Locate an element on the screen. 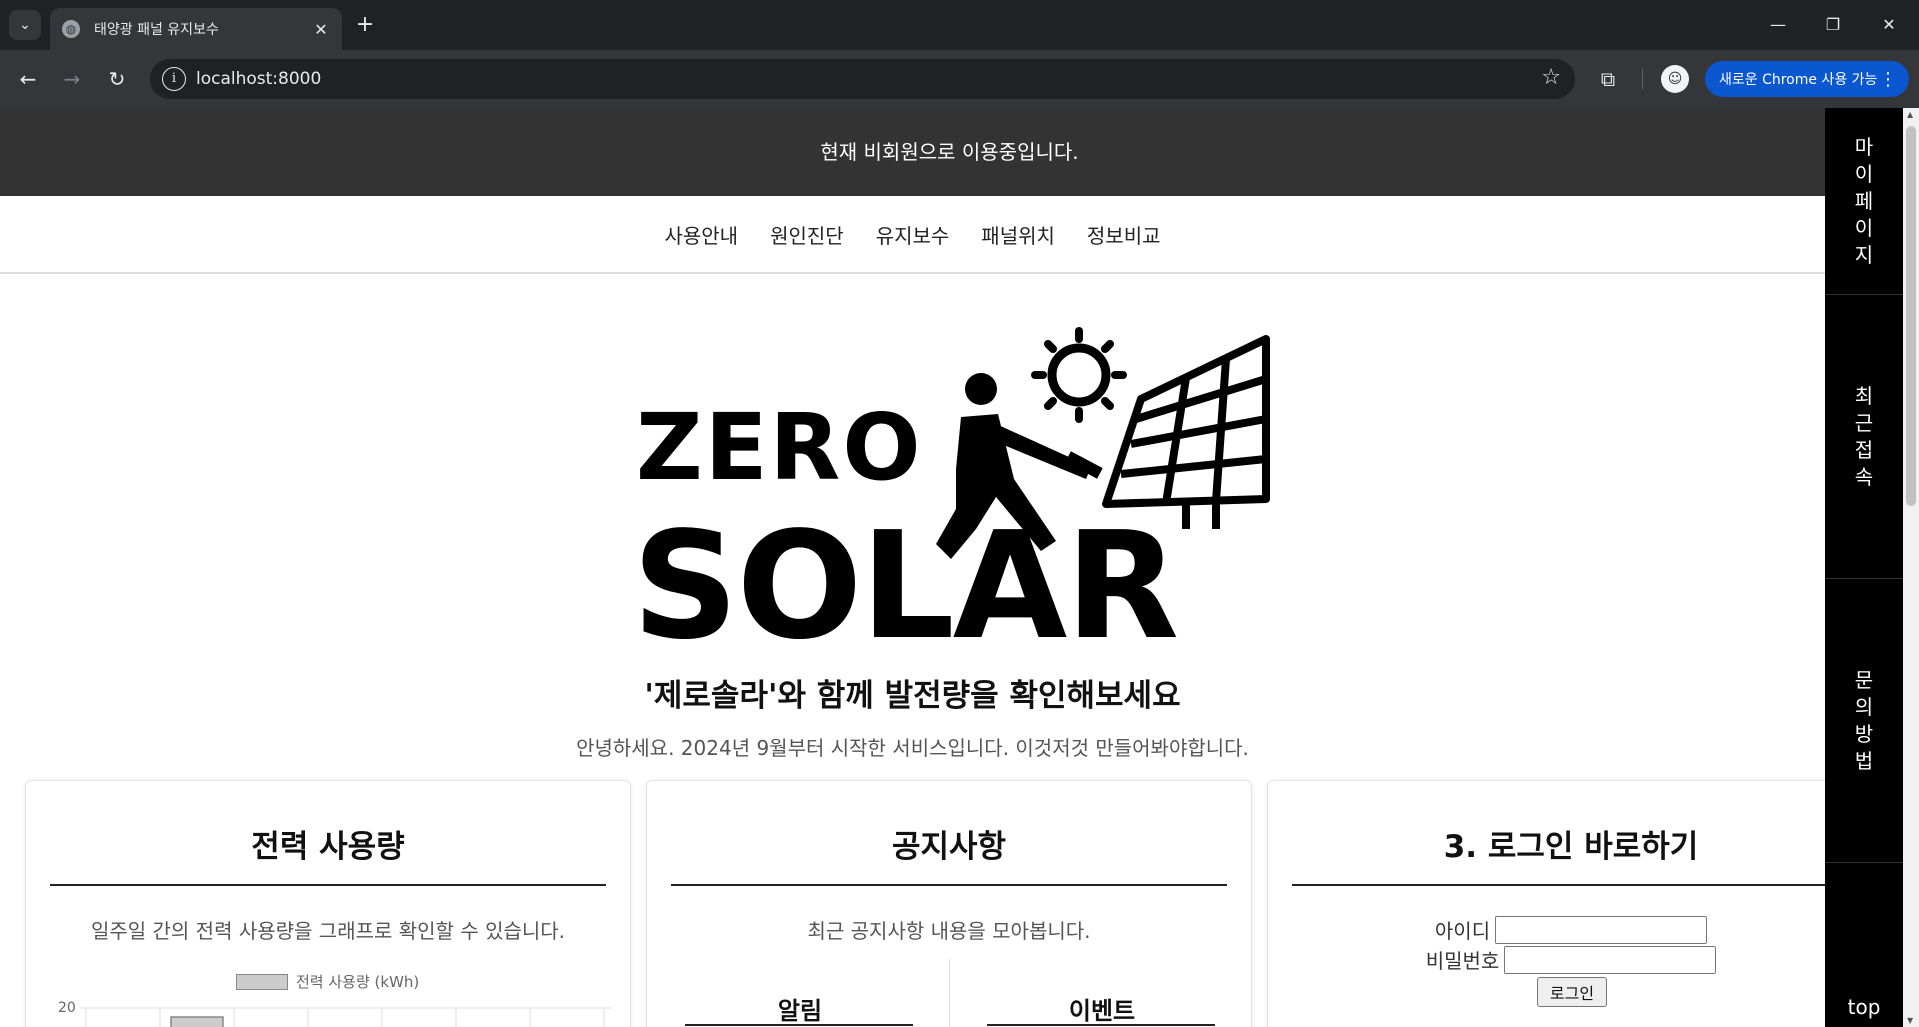 The height and width of the screenshot is (1027, 1919). chart-bar is located at coordinates (197, 1021).